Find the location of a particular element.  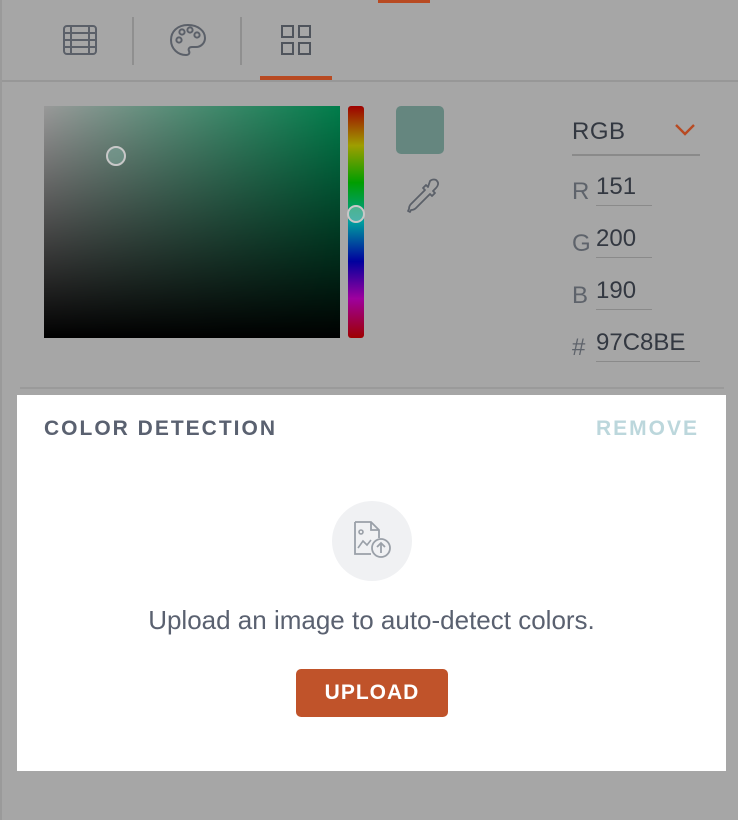

tab-table is located at coordinates (80, 40).